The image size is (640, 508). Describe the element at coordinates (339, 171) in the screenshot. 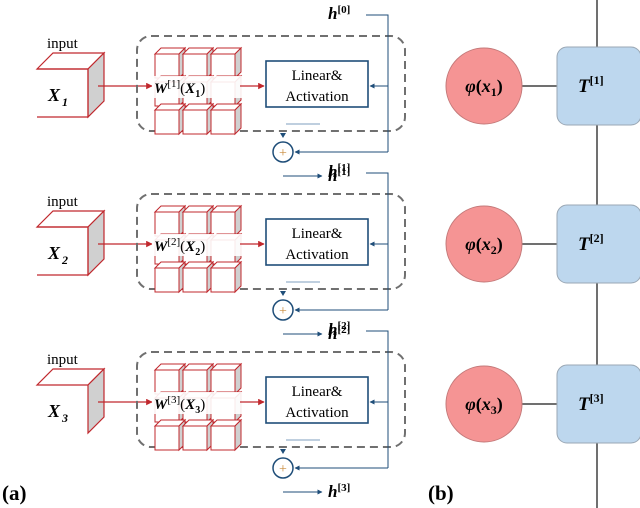

I see `hidden-state-in: h[1]` at that location.